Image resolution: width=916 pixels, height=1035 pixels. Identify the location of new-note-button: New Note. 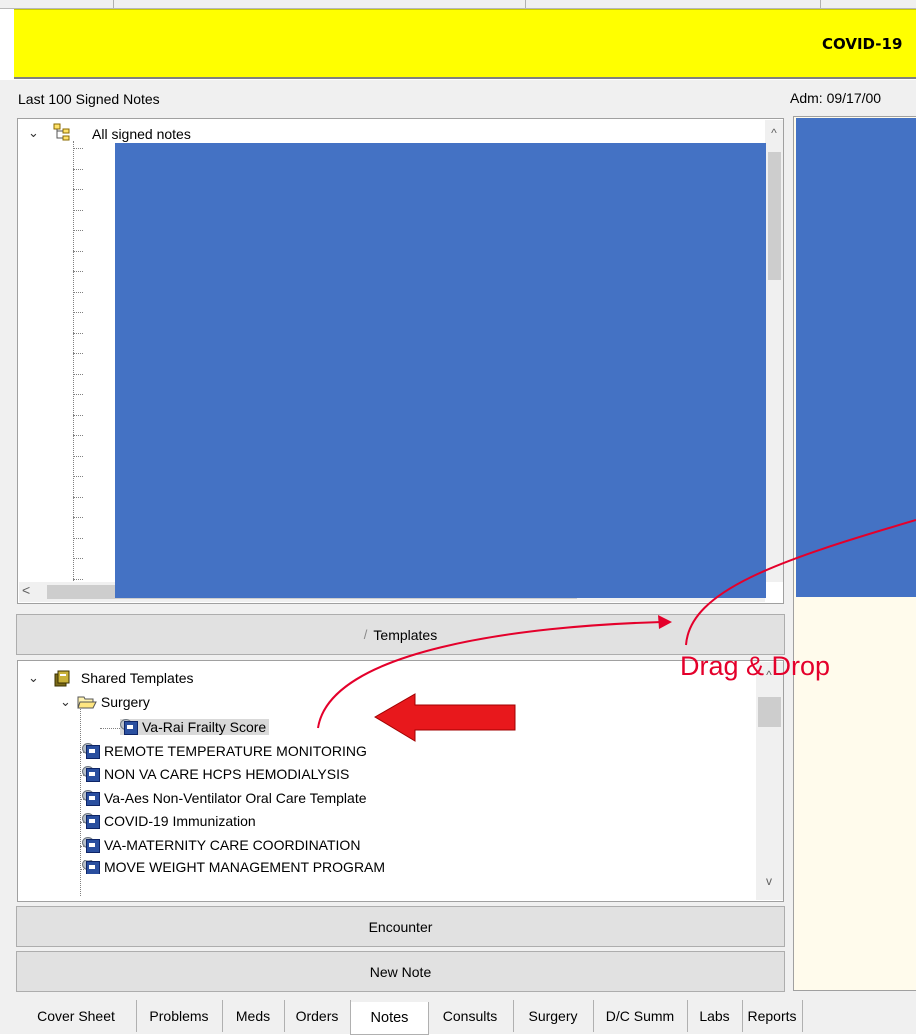
(400, 971).